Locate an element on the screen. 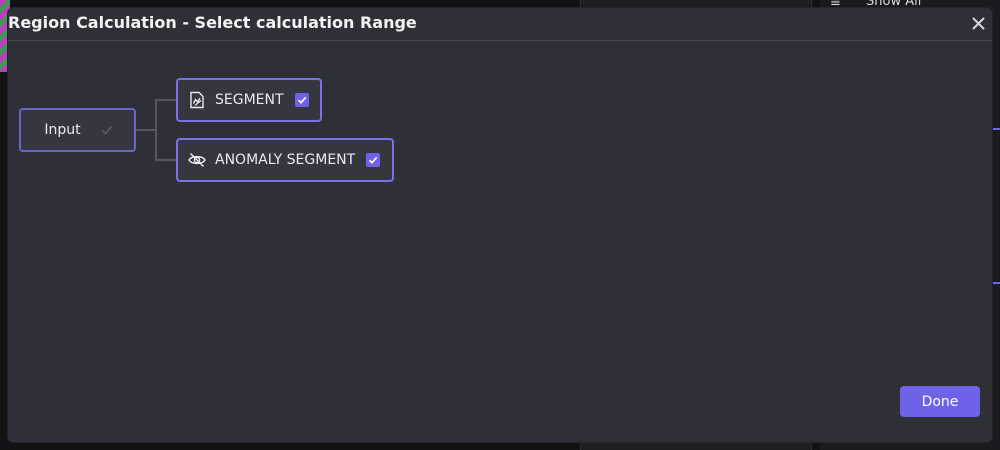  tree-node-anomaly-segment: ANOMALY SEGMENT is located at coordinates (285, 160).